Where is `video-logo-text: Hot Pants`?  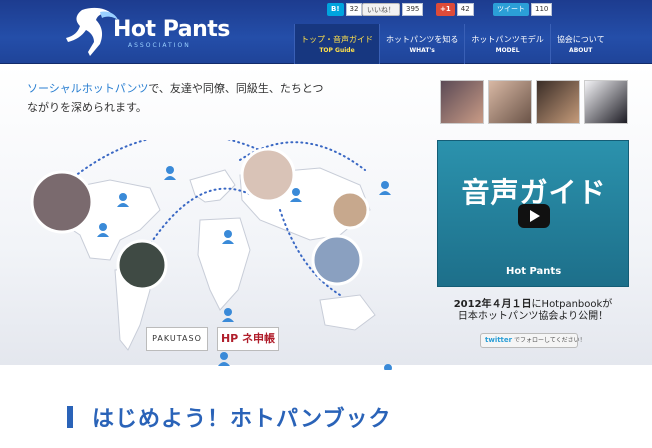
video-logo-text: Hot Pants is located at coordinates (534, 271).